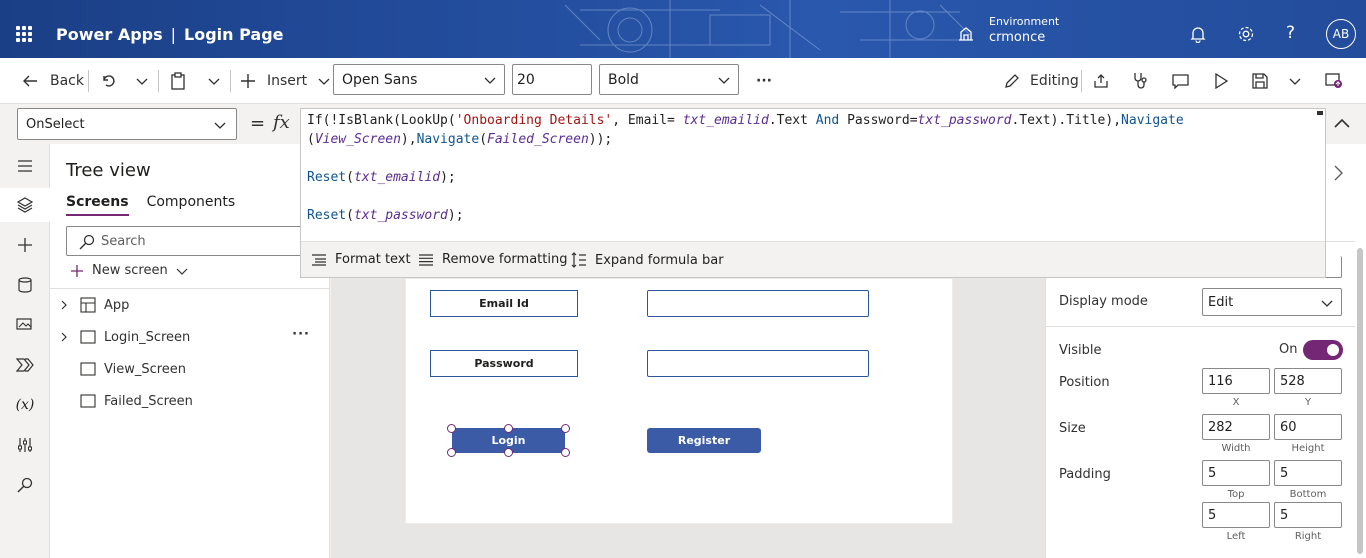 This screenshot has width=1366, height=558. What do you see at coordinates (704, 440) in the screenshot?
I see `register-button: Register` at bounding box center [704, 440].